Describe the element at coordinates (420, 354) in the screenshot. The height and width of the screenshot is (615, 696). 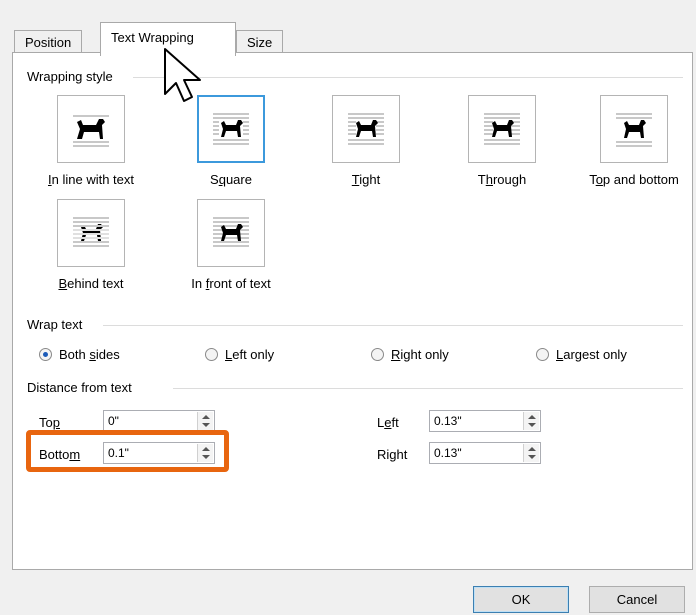
I see `radio-right-only-label: Right only` at that location.